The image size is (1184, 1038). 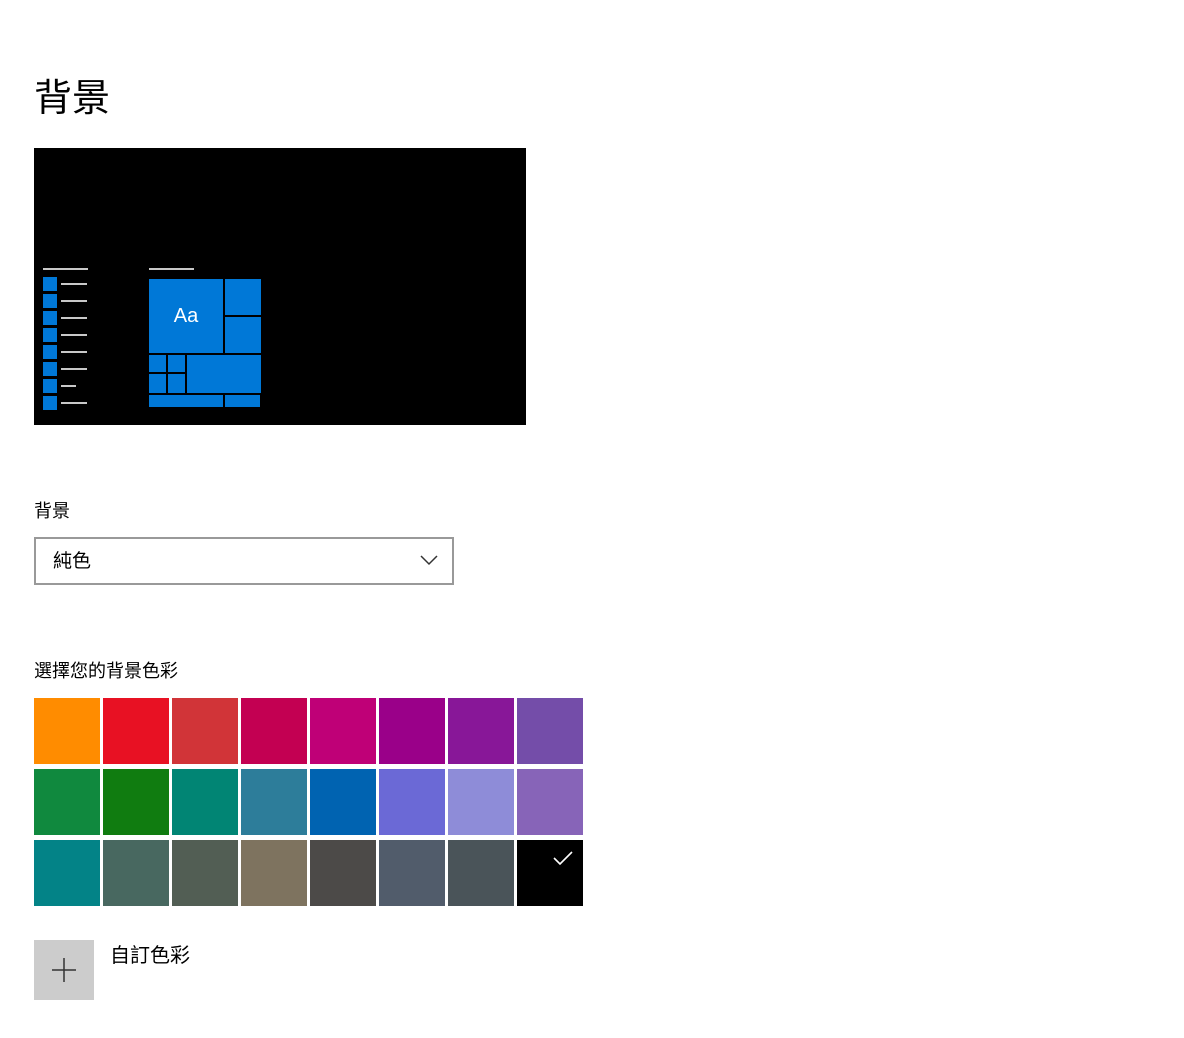 What do you see at coordinates (65, 269) in the screenshot?
I see `preview-list-header` at bounding box center [65, 269].